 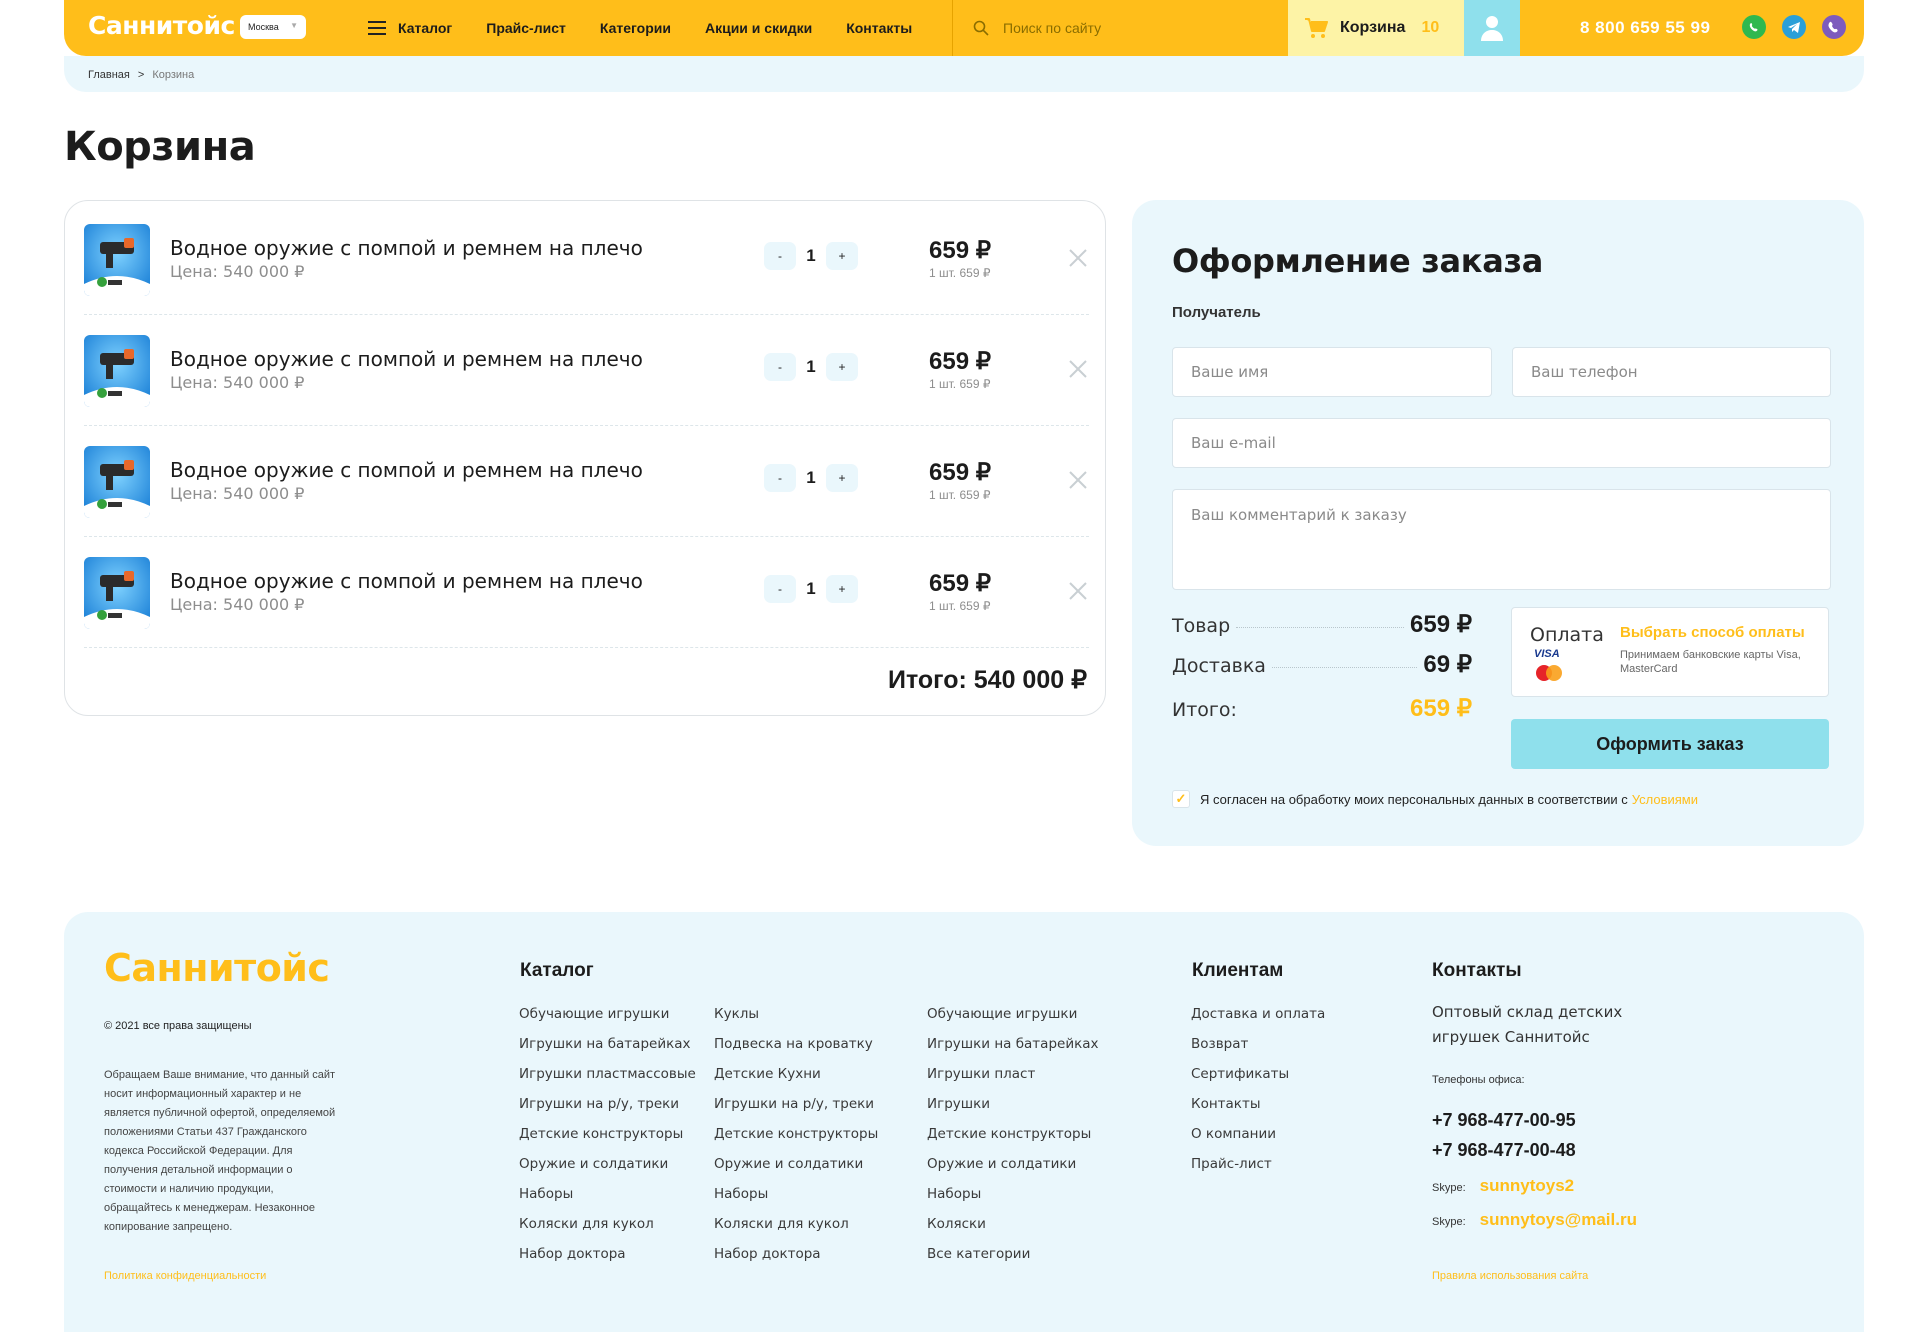 What do you see at coordinates (273, 27) in the screenshot?
I see `city-select: Москва ▼` at bounding box center [273, 27].